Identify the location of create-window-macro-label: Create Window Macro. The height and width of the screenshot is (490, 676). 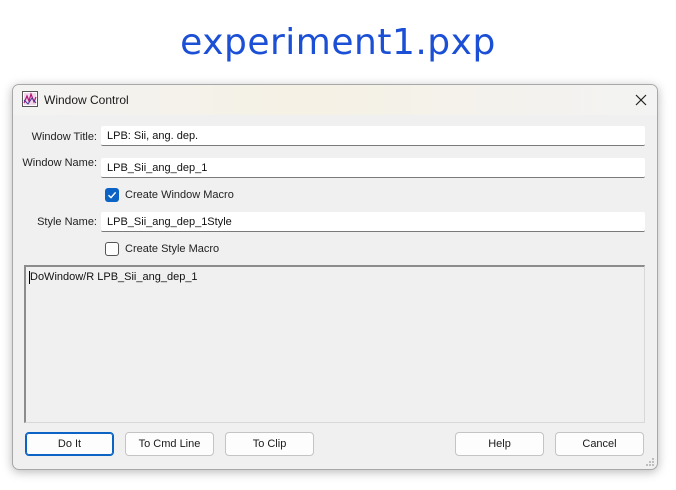
(179, 195).